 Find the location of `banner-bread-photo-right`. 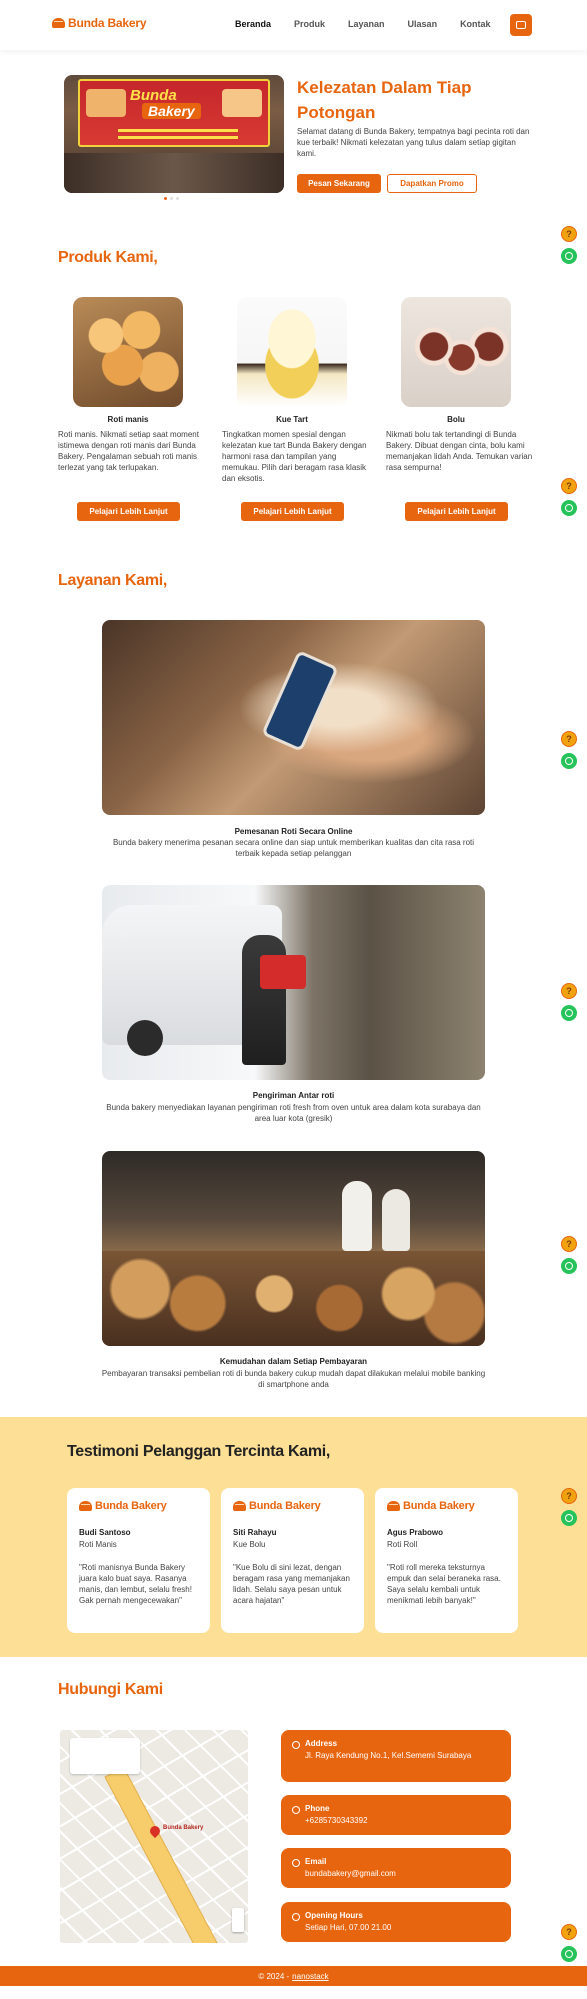

banner-bread-photo-right is located at coordinates (242, 103).